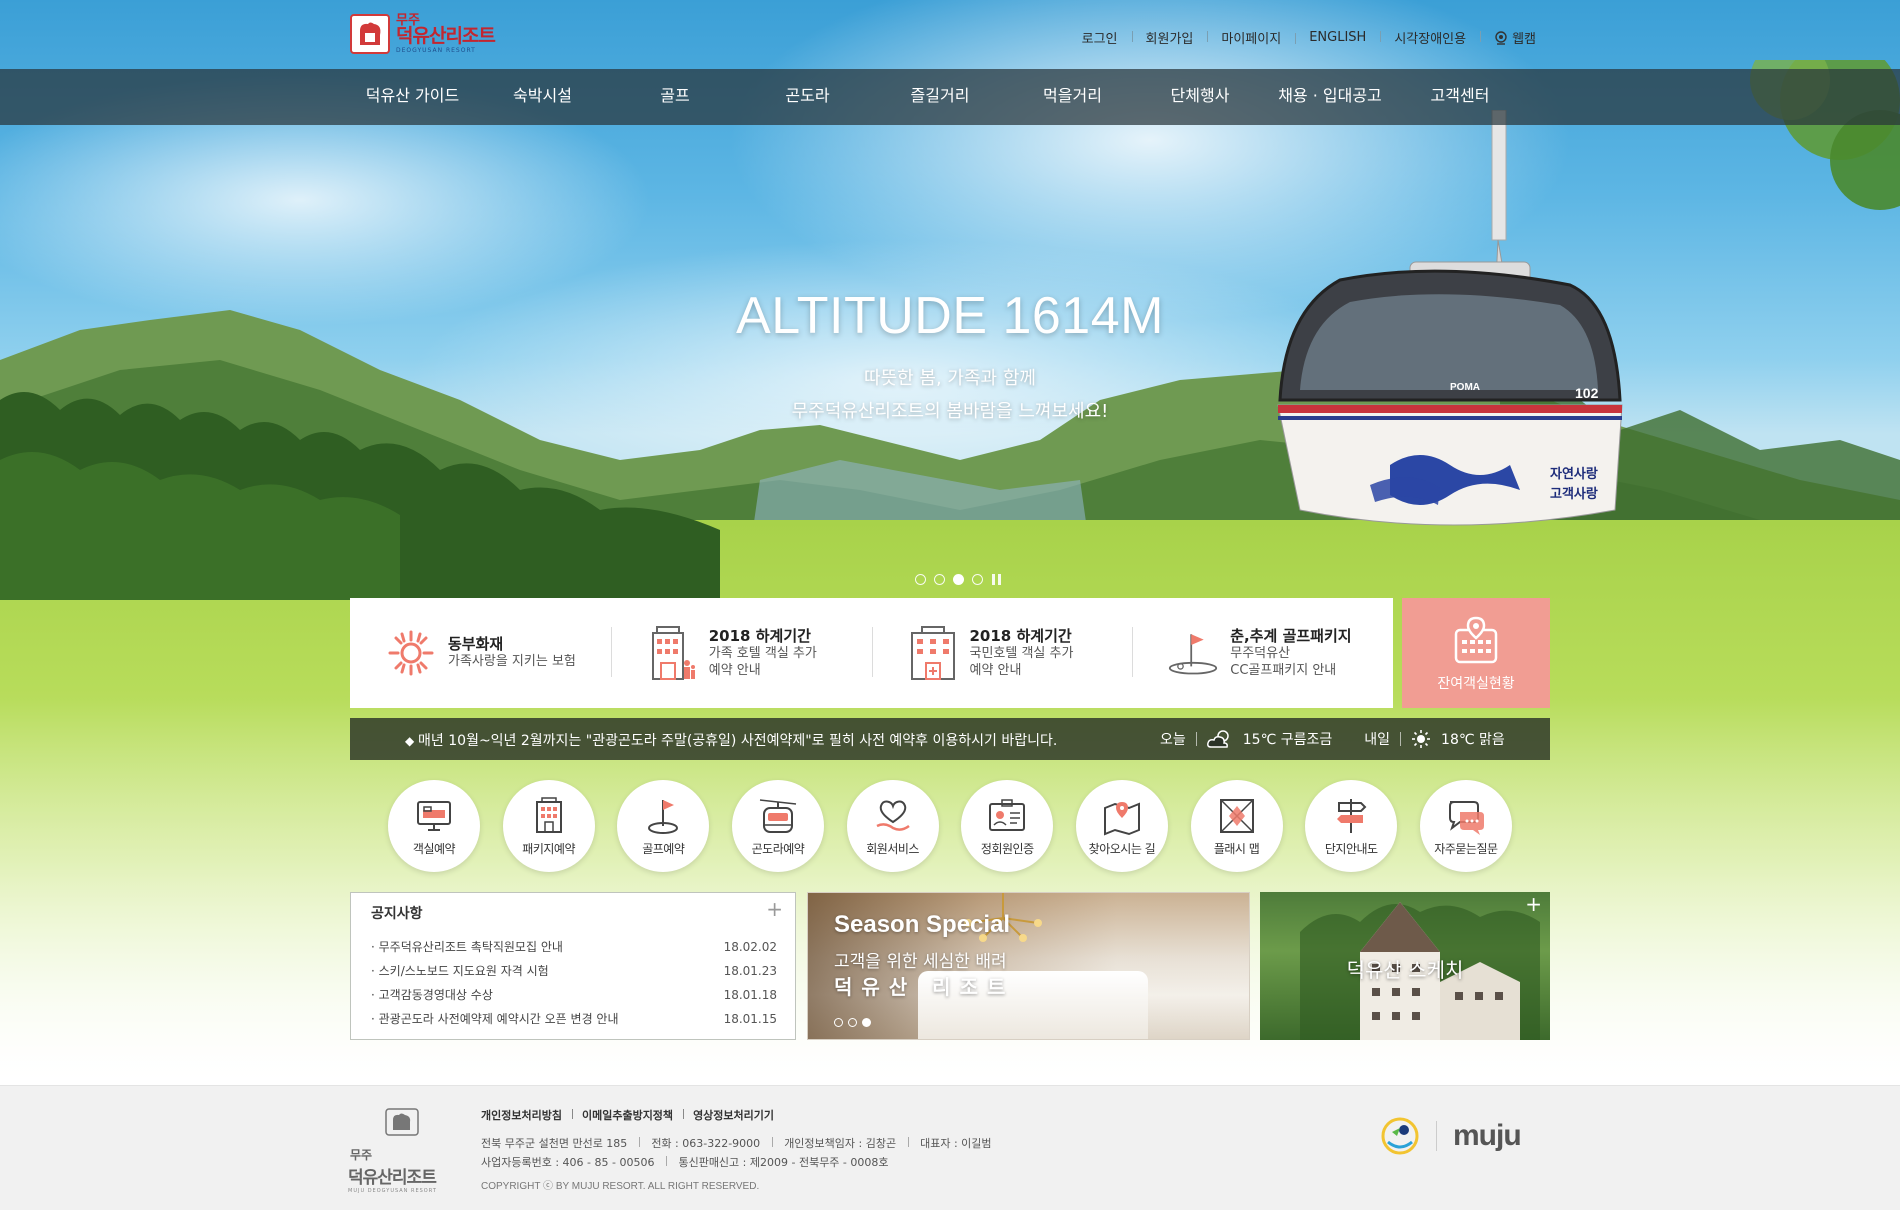 This screenshot has width=1900, height=1210. What do you see at coordinates (467, 947) in the screenshot?
I see `notice-item-title: 무주덕유산리조트 촉탁직원모집 안내` at bounding box center [467, 947].